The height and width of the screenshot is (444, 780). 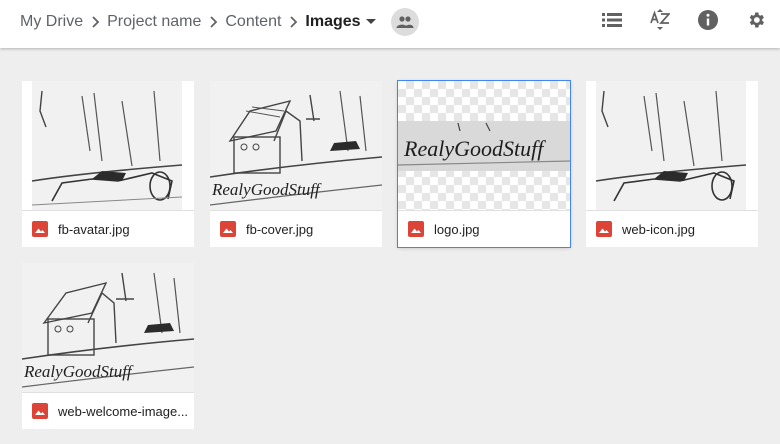 I want to click on breadcrumb-current-folder: Images, so click(x=332, y=22).